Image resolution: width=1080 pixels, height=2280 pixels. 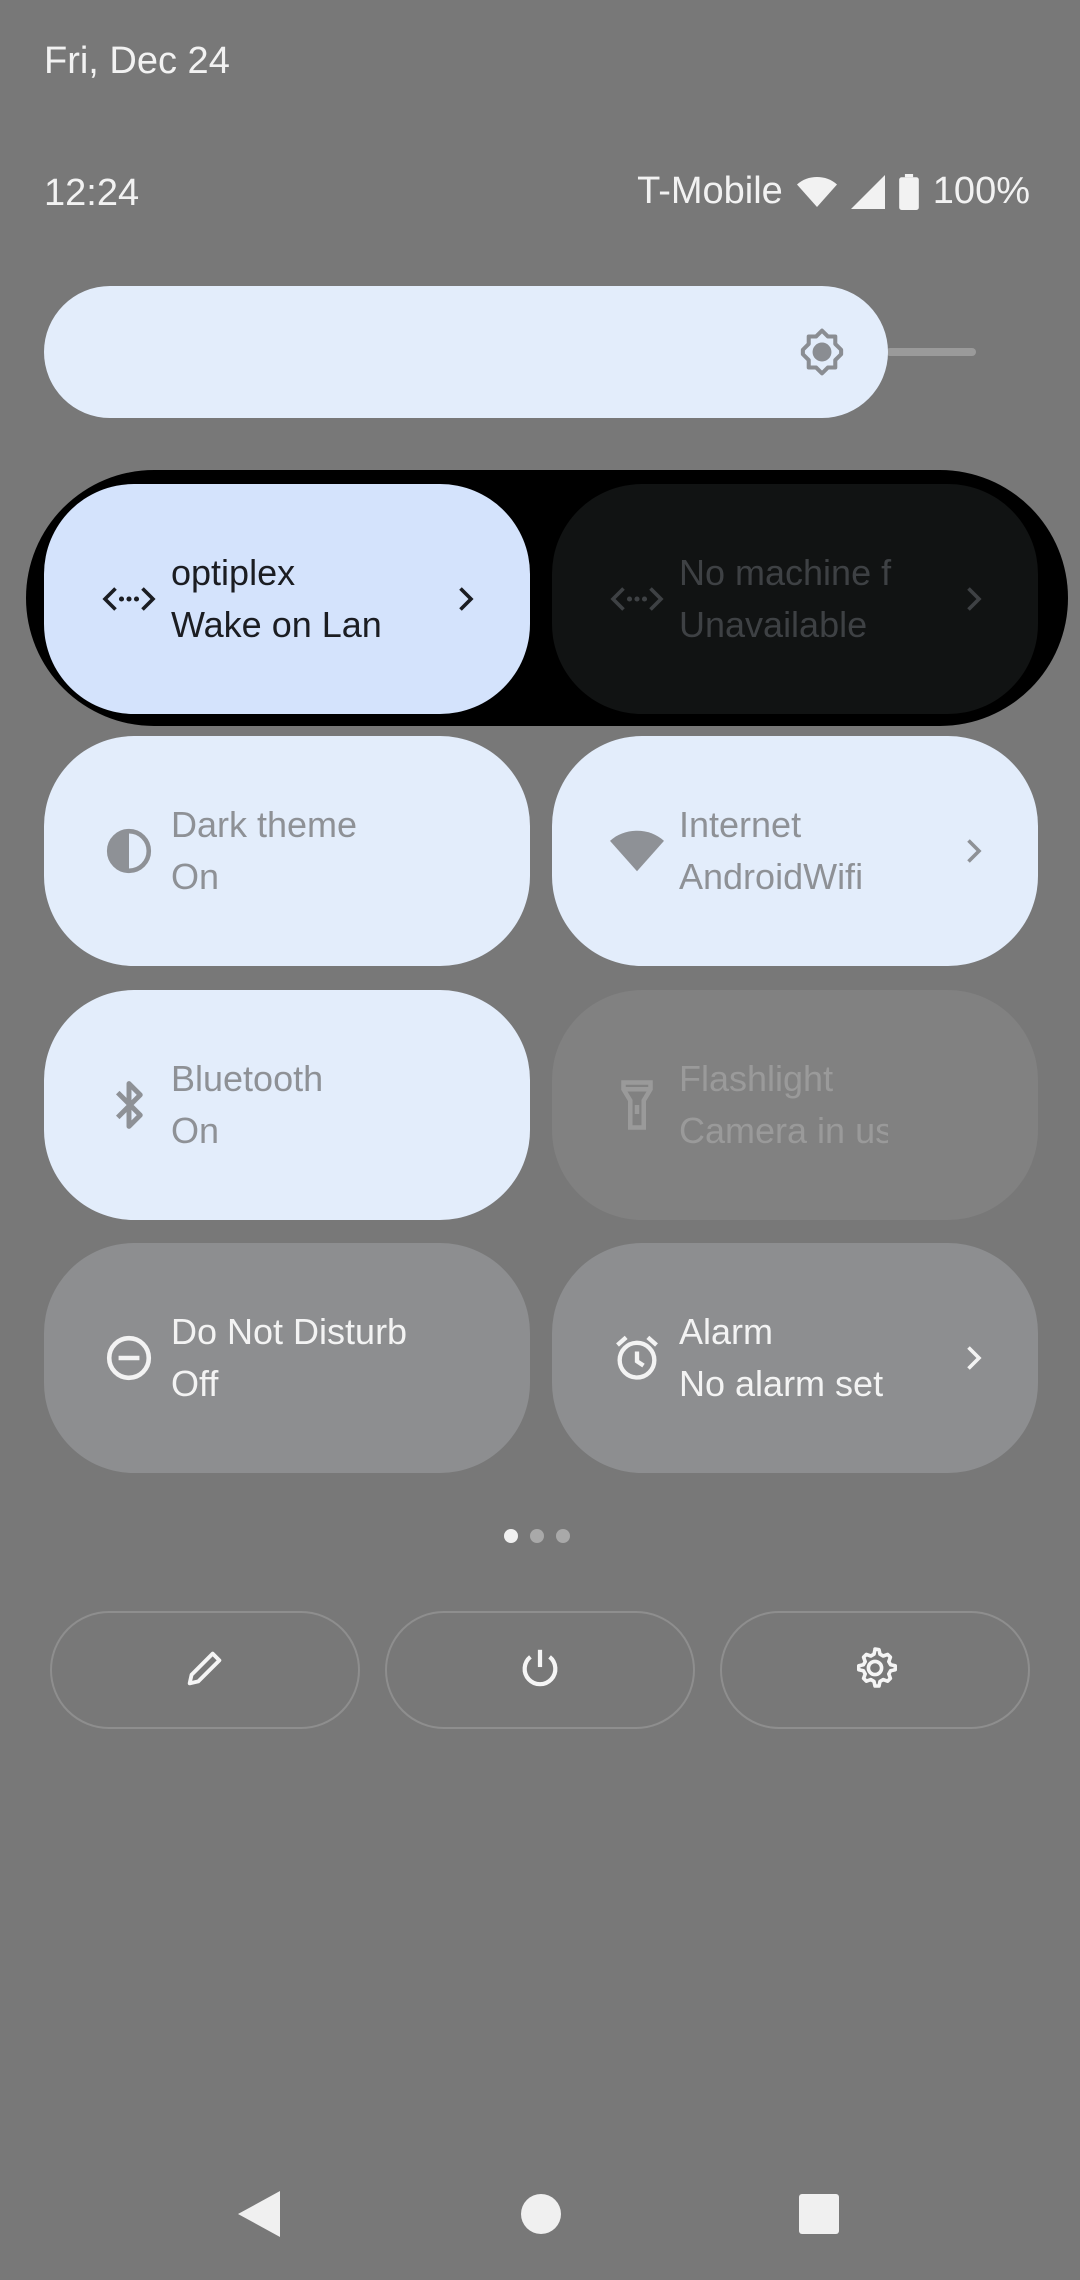 I want to click on dark-theme-icon, so click(x=129, y=851).